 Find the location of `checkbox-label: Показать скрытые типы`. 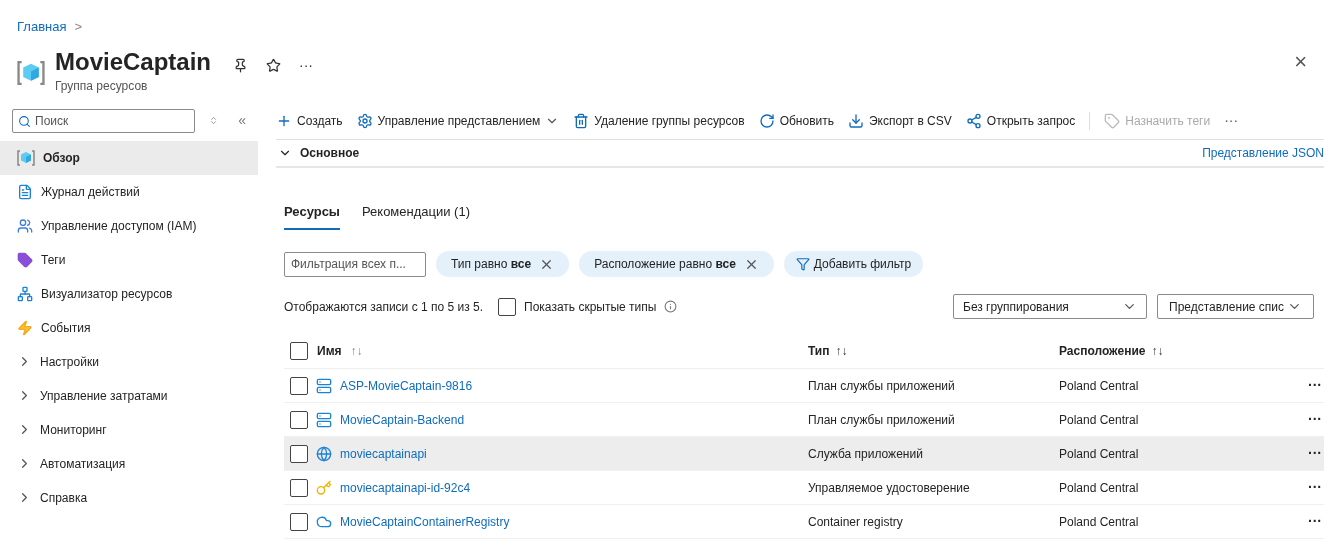

checkbox-label: Показать скрытые типы is located at coordinates (590, 307).